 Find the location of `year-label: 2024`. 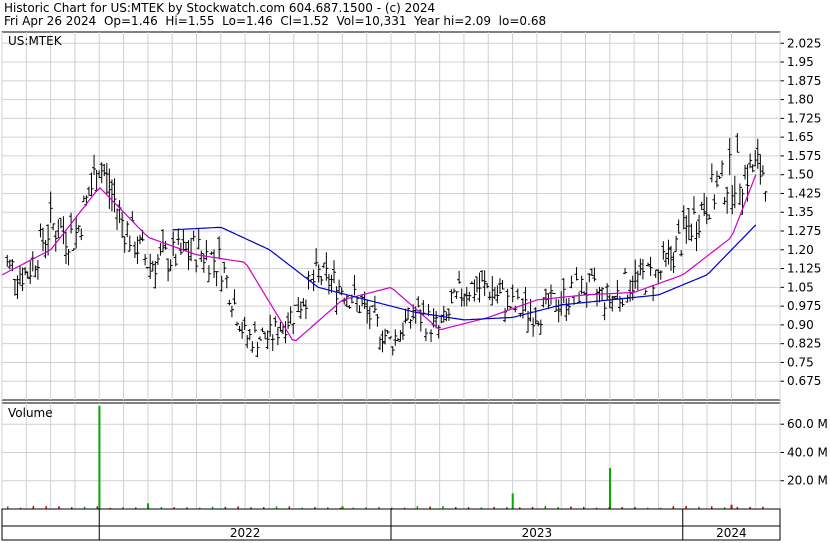

year-label: 2024 is located at coordinates (731, 533).